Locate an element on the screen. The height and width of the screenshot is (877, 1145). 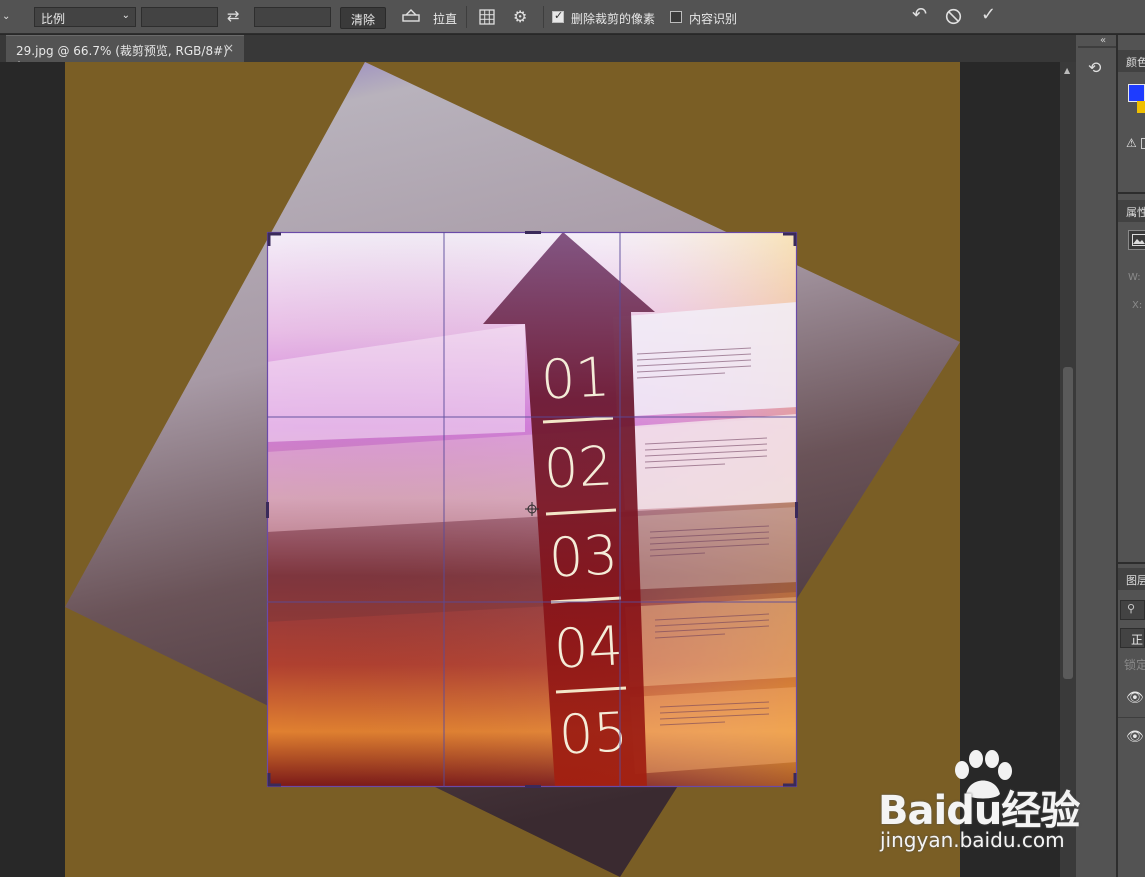
lock-label: 锁定 is located at coordinates (1134, 665).